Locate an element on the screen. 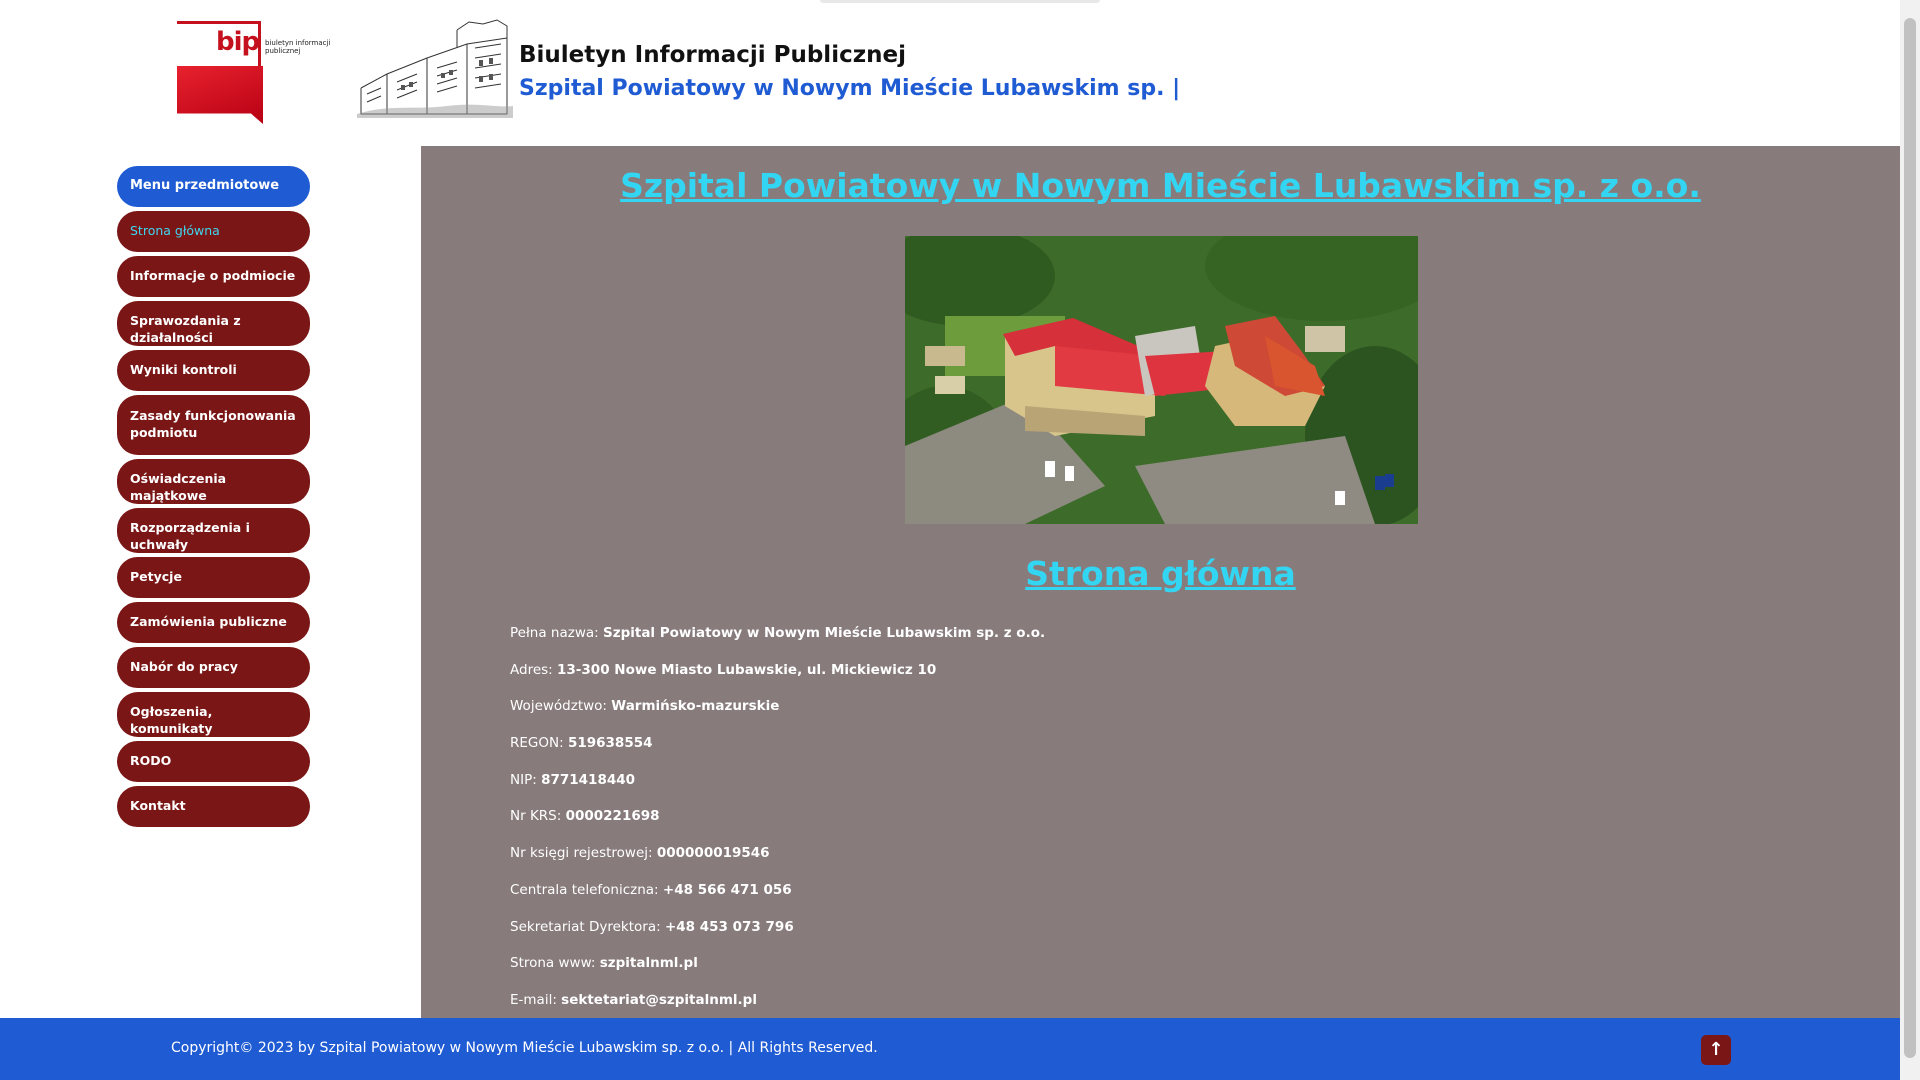 The height and width of the screenshot is (1080, 1920). info-label: Centrala telefoniczna: is located at coordinates (584, 889).